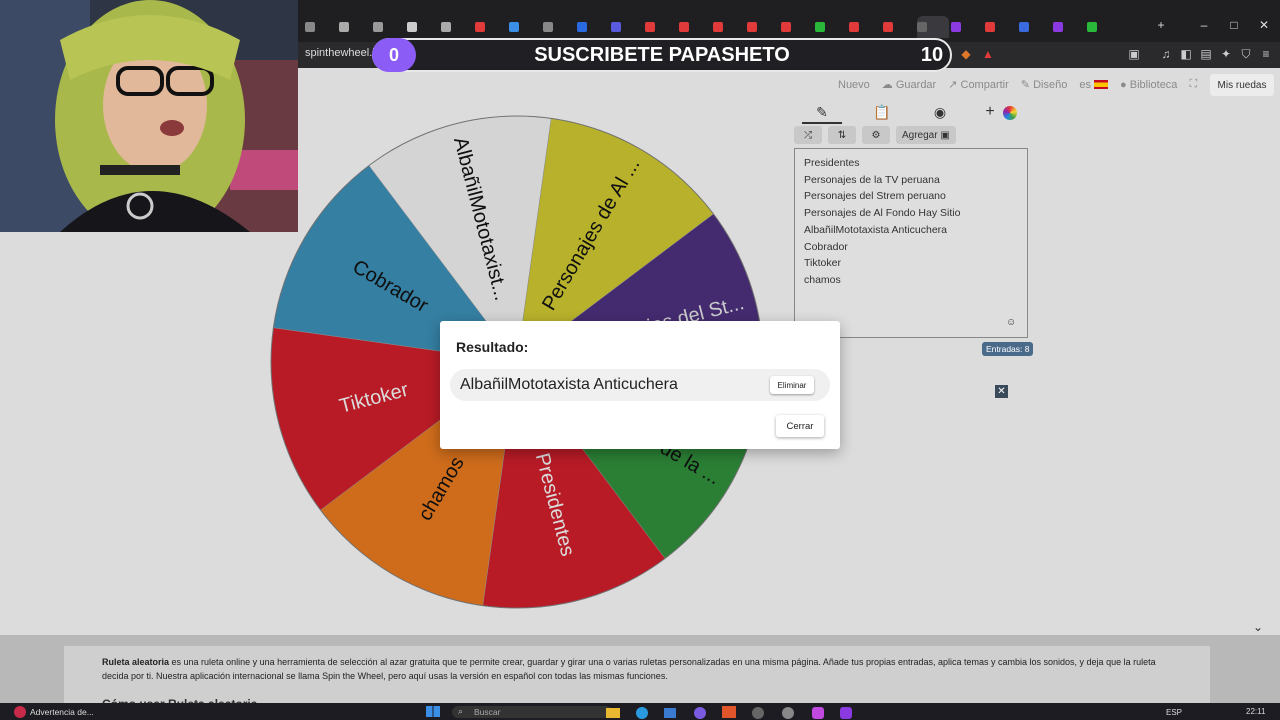 This screenshot has width=1280, height=720. Describe the element at coordinates (966, 54) in the screenshot. I see `brave-shield-icon: ◆` at that location.